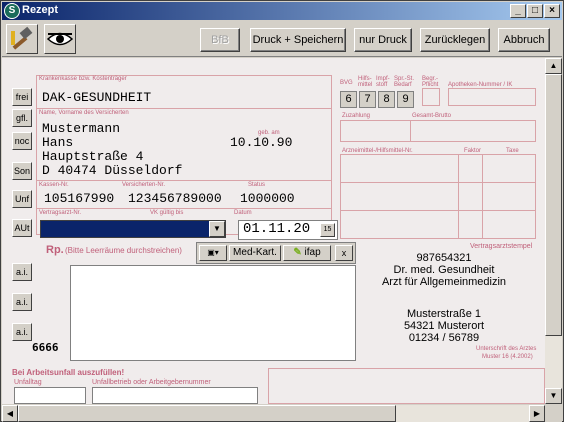  Describe the element at coordinates (257, 185) in the screenshot. I see `status-label: Status` at that location.